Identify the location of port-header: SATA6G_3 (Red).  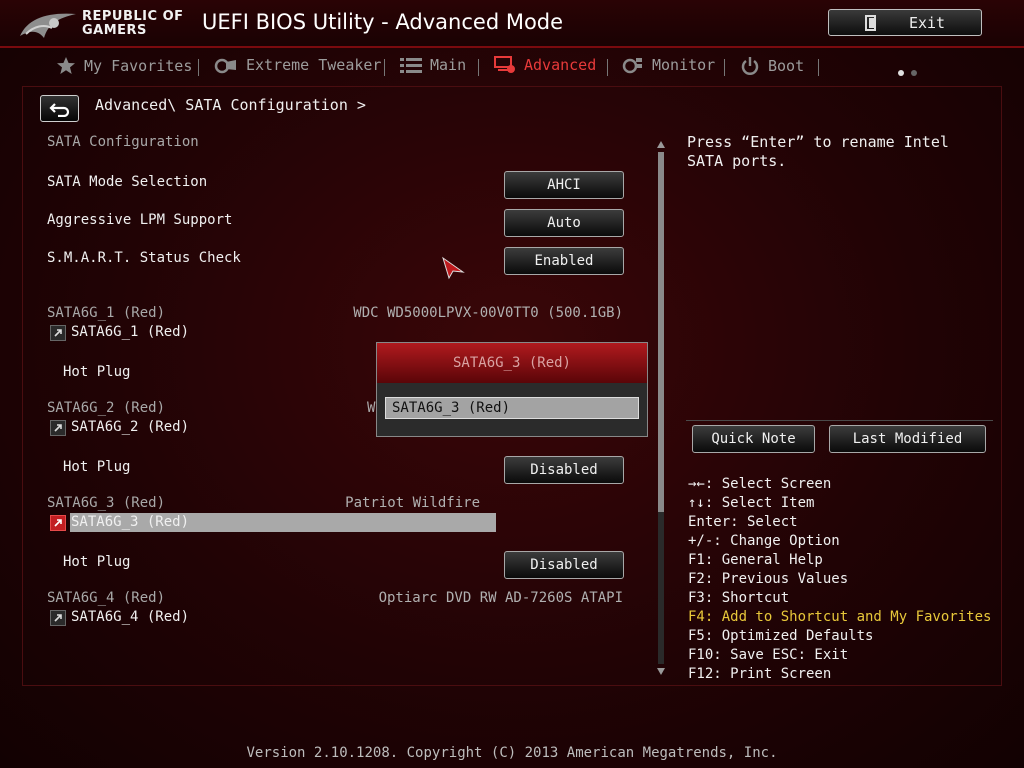
(106, 503).